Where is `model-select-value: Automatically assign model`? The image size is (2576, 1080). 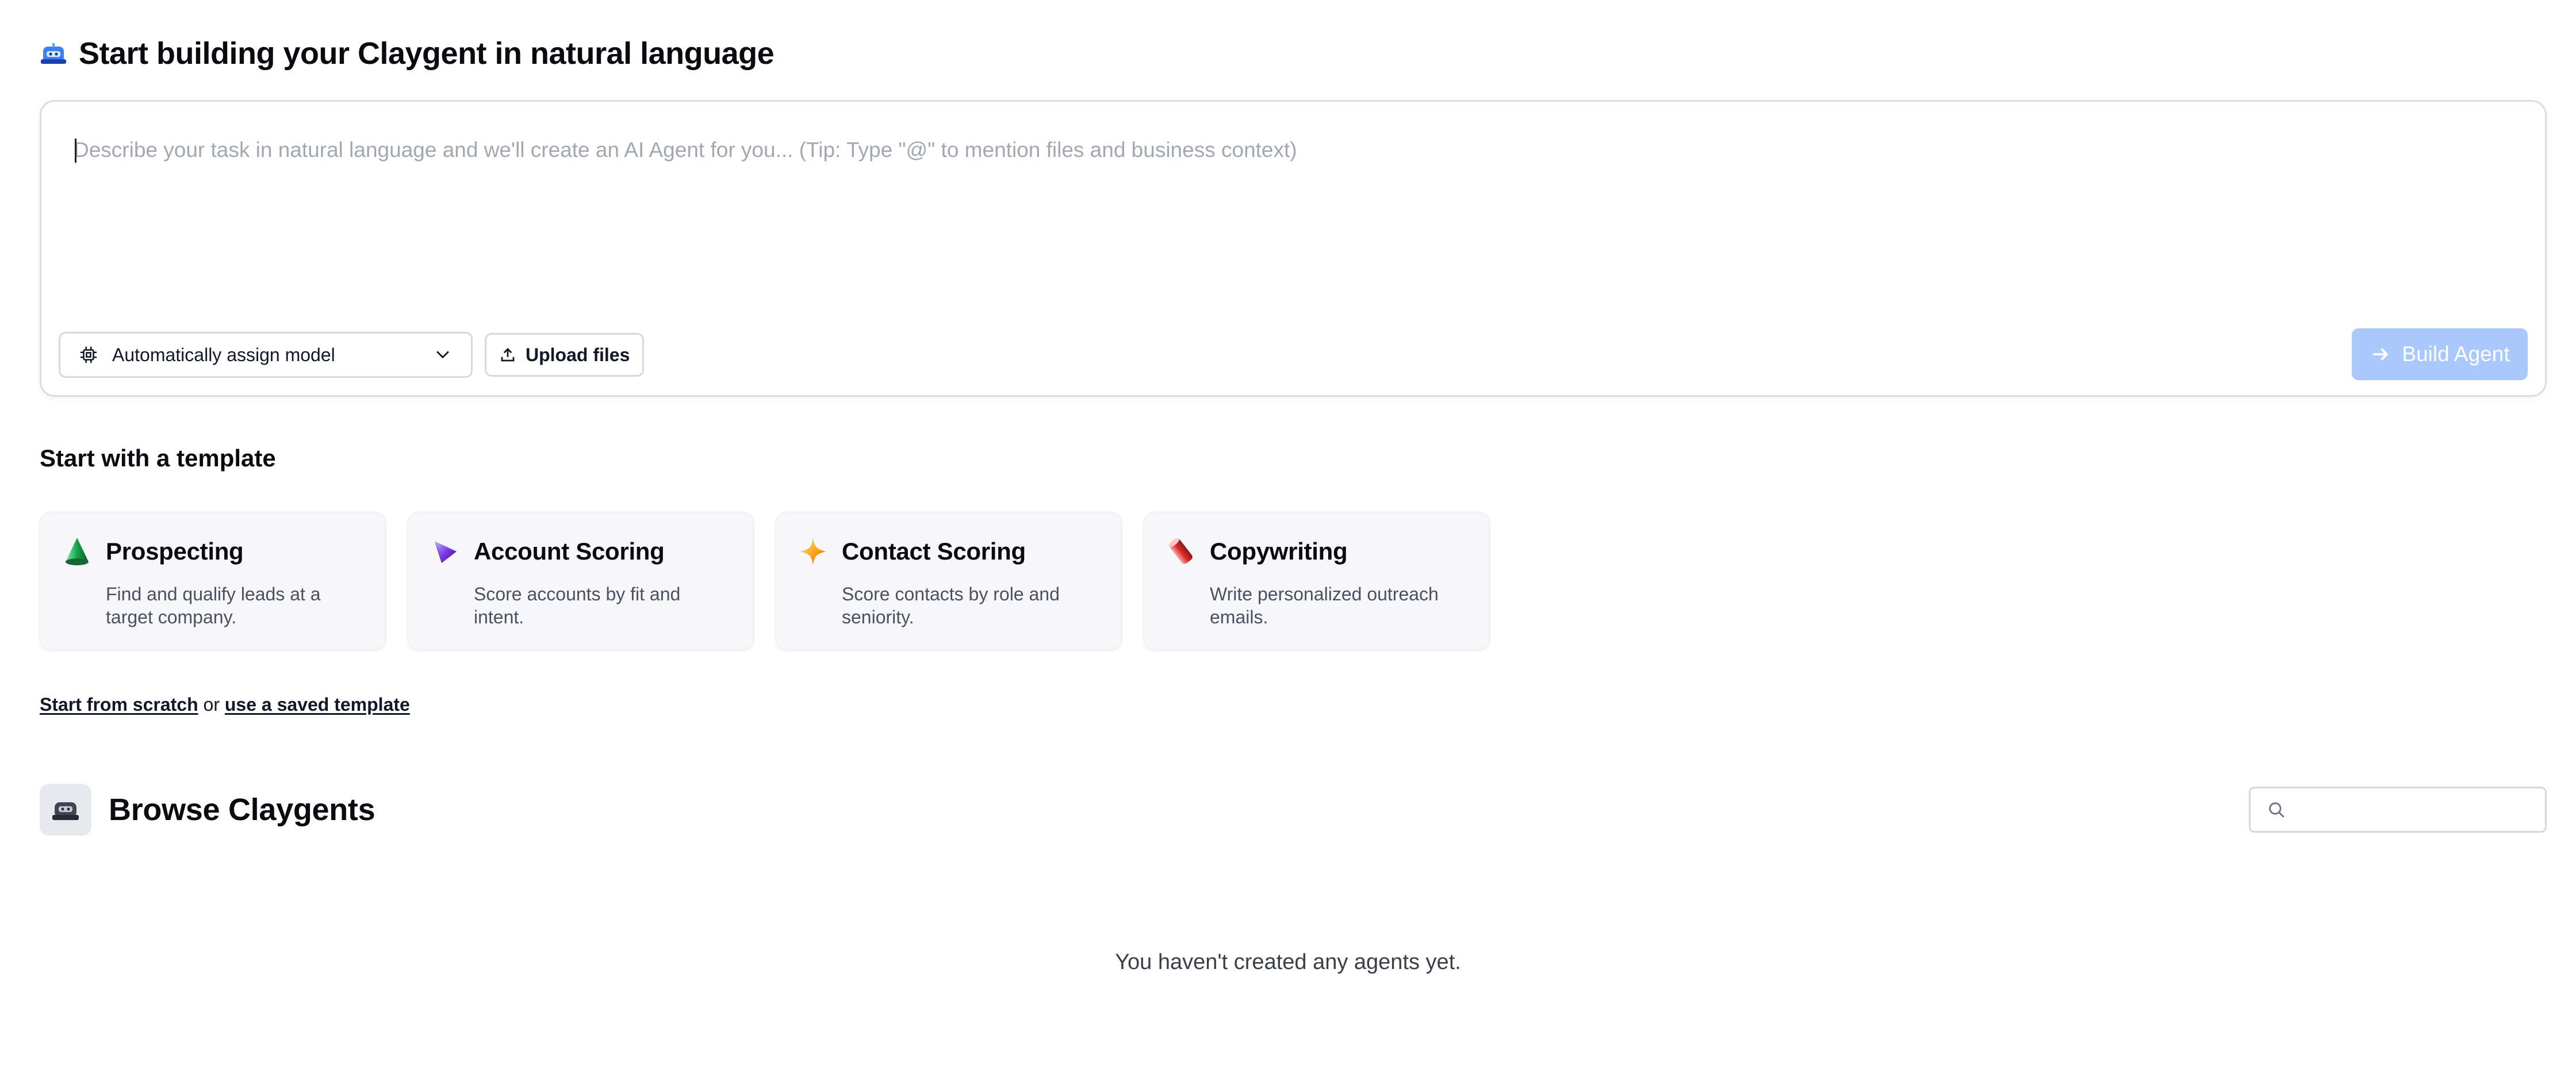 model-select-value: Automatically assign model is located at coordinates (223, 355).